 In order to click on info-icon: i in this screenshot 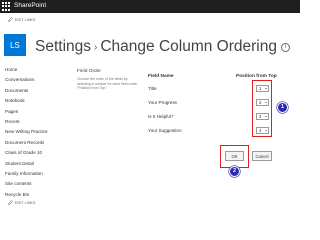, I will do `click(285, 47)`.